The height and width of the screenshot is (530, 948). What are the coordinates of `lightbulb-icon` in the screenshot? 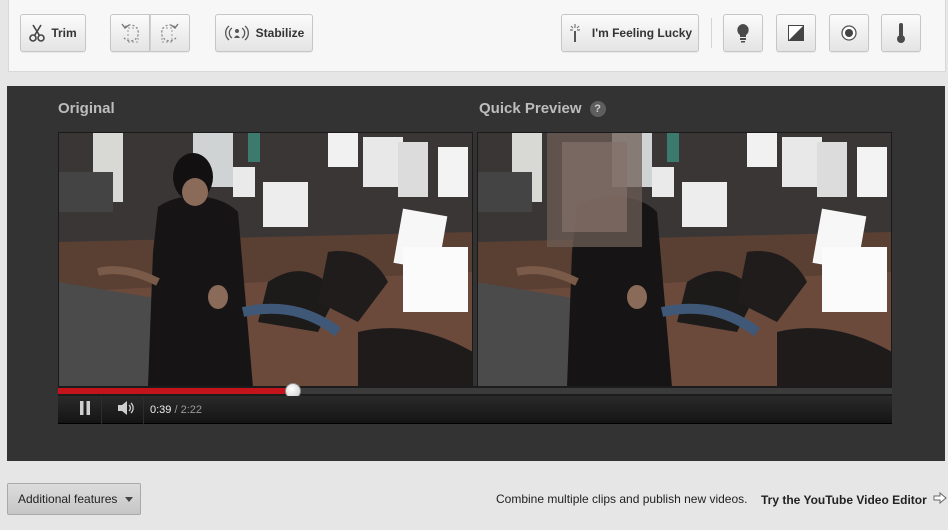 It's located at (743, 33).